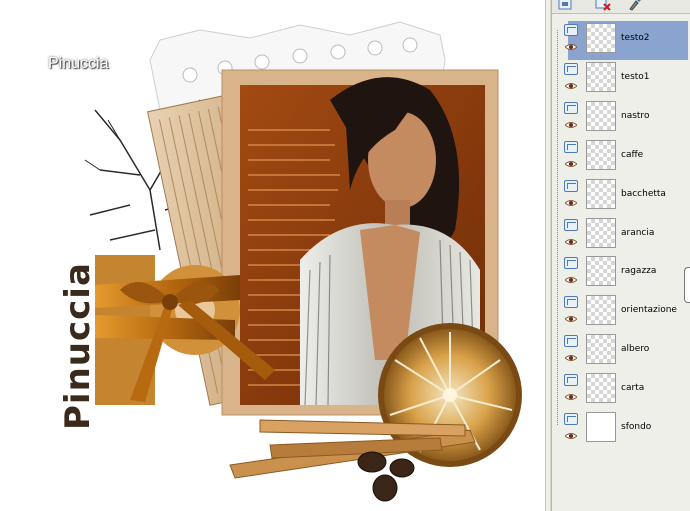 The height and width of the screenshot is (511, 690). I want to click on layer-row: bacchetta, so click(624, 196).